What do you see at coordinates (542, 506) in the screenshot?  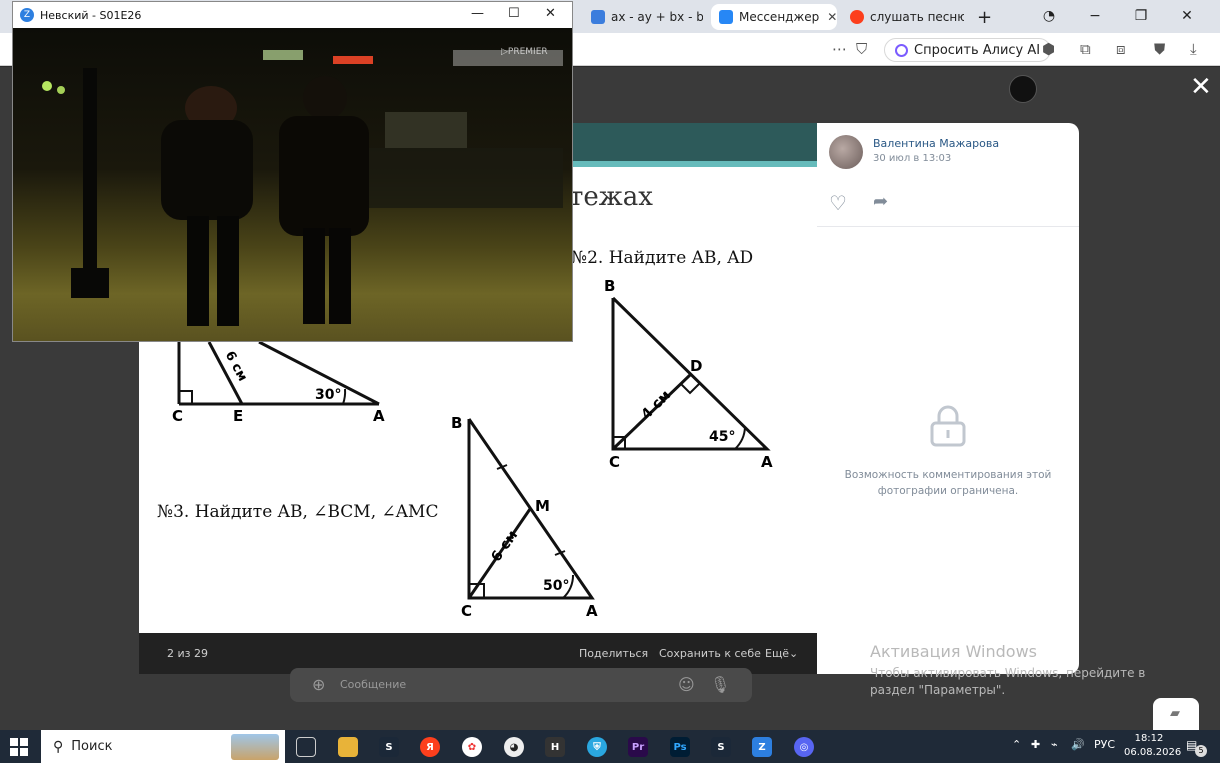 I see `fig3-label-m: M` at bounding box center [542, 506].